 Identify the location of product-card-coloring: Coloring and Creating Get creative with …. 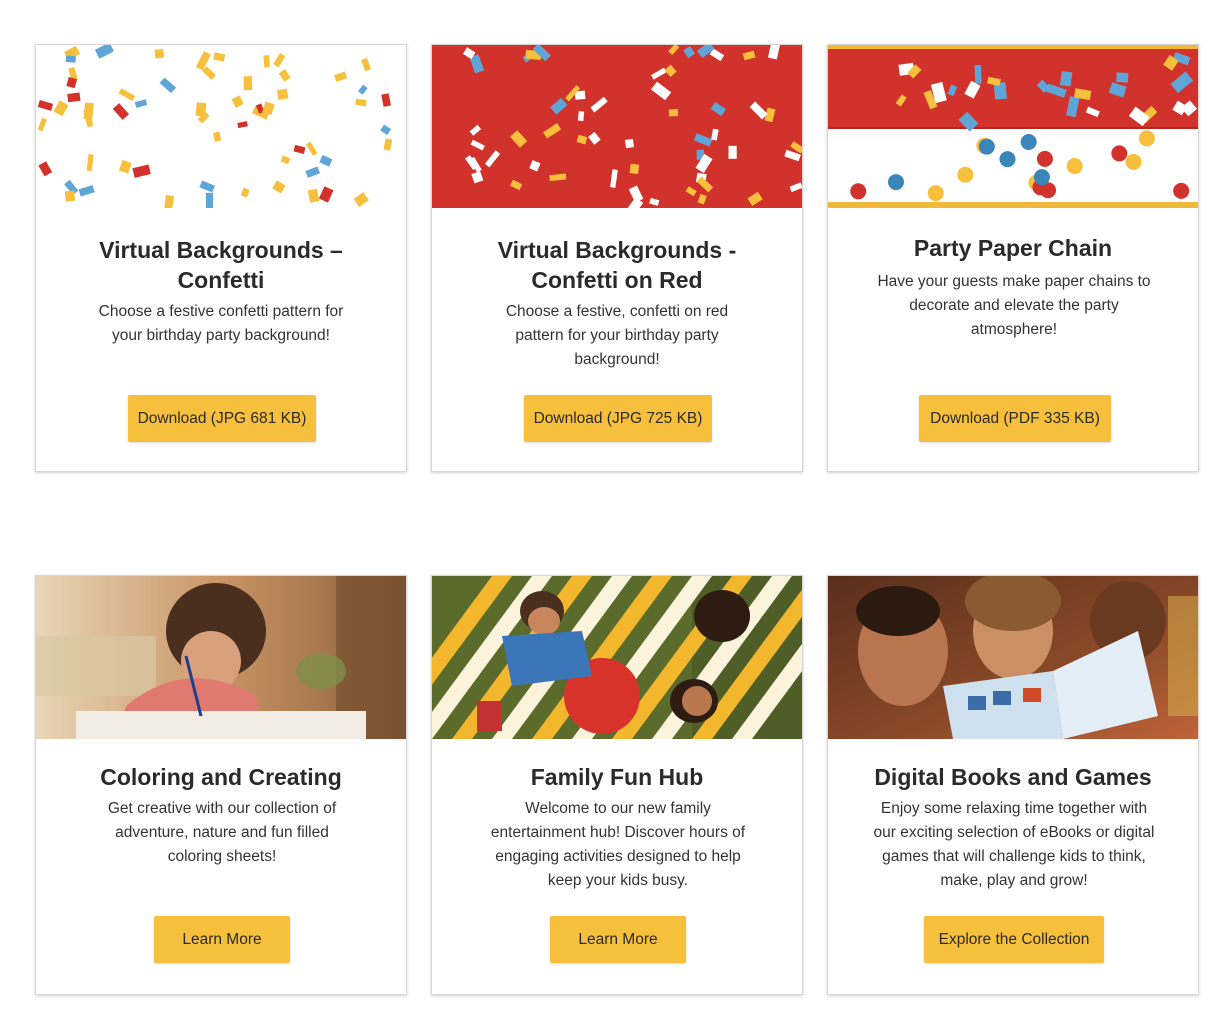
(221, 785).